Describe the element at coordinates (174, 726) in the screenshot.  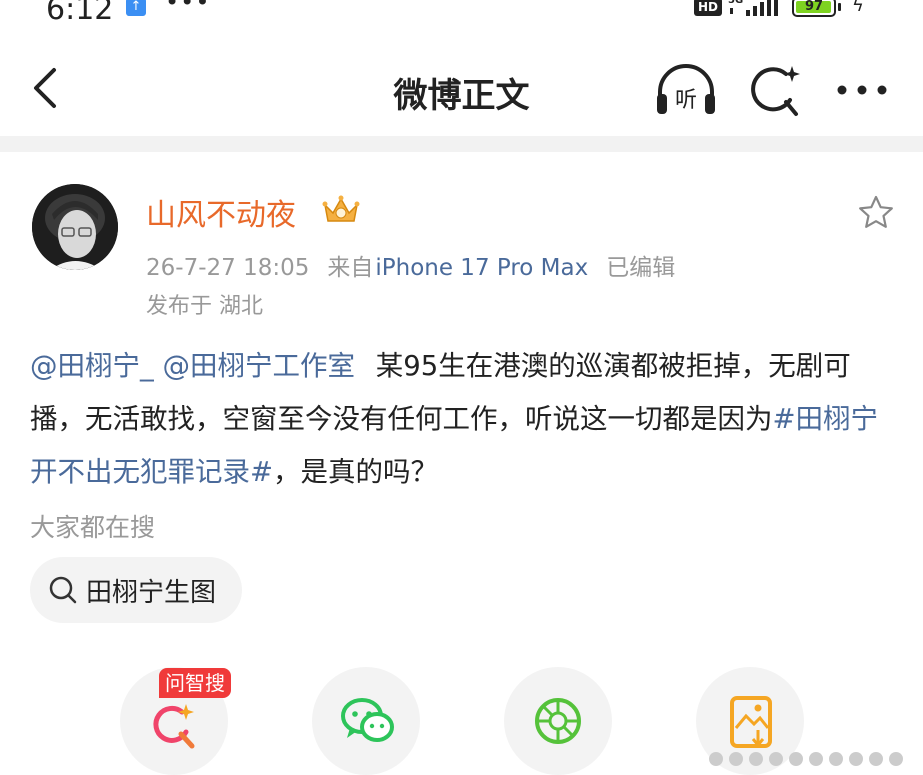
I see `ai-search-icon` at that location.